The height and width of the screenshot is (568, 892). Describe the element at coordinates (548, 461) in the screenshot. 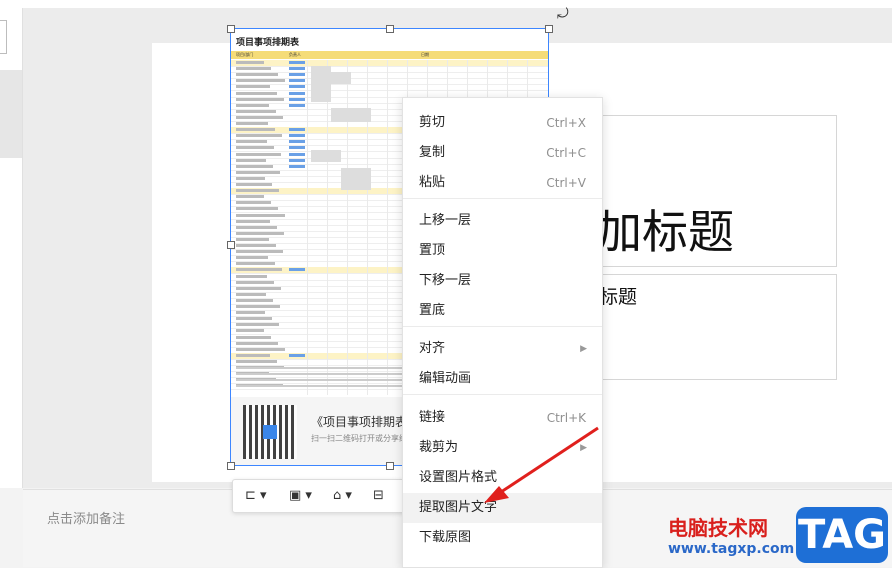

I see `arrow-shaft` at that location.